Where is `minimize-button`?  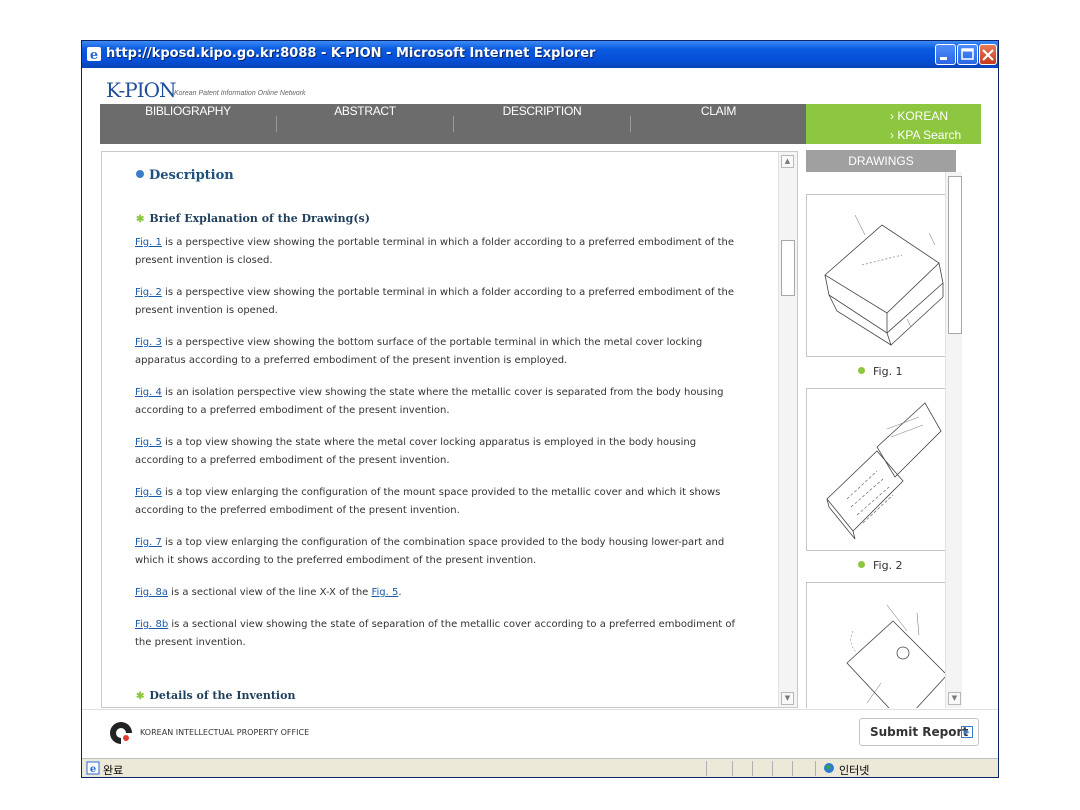
minimize-button is located at coordinates (945, 54).